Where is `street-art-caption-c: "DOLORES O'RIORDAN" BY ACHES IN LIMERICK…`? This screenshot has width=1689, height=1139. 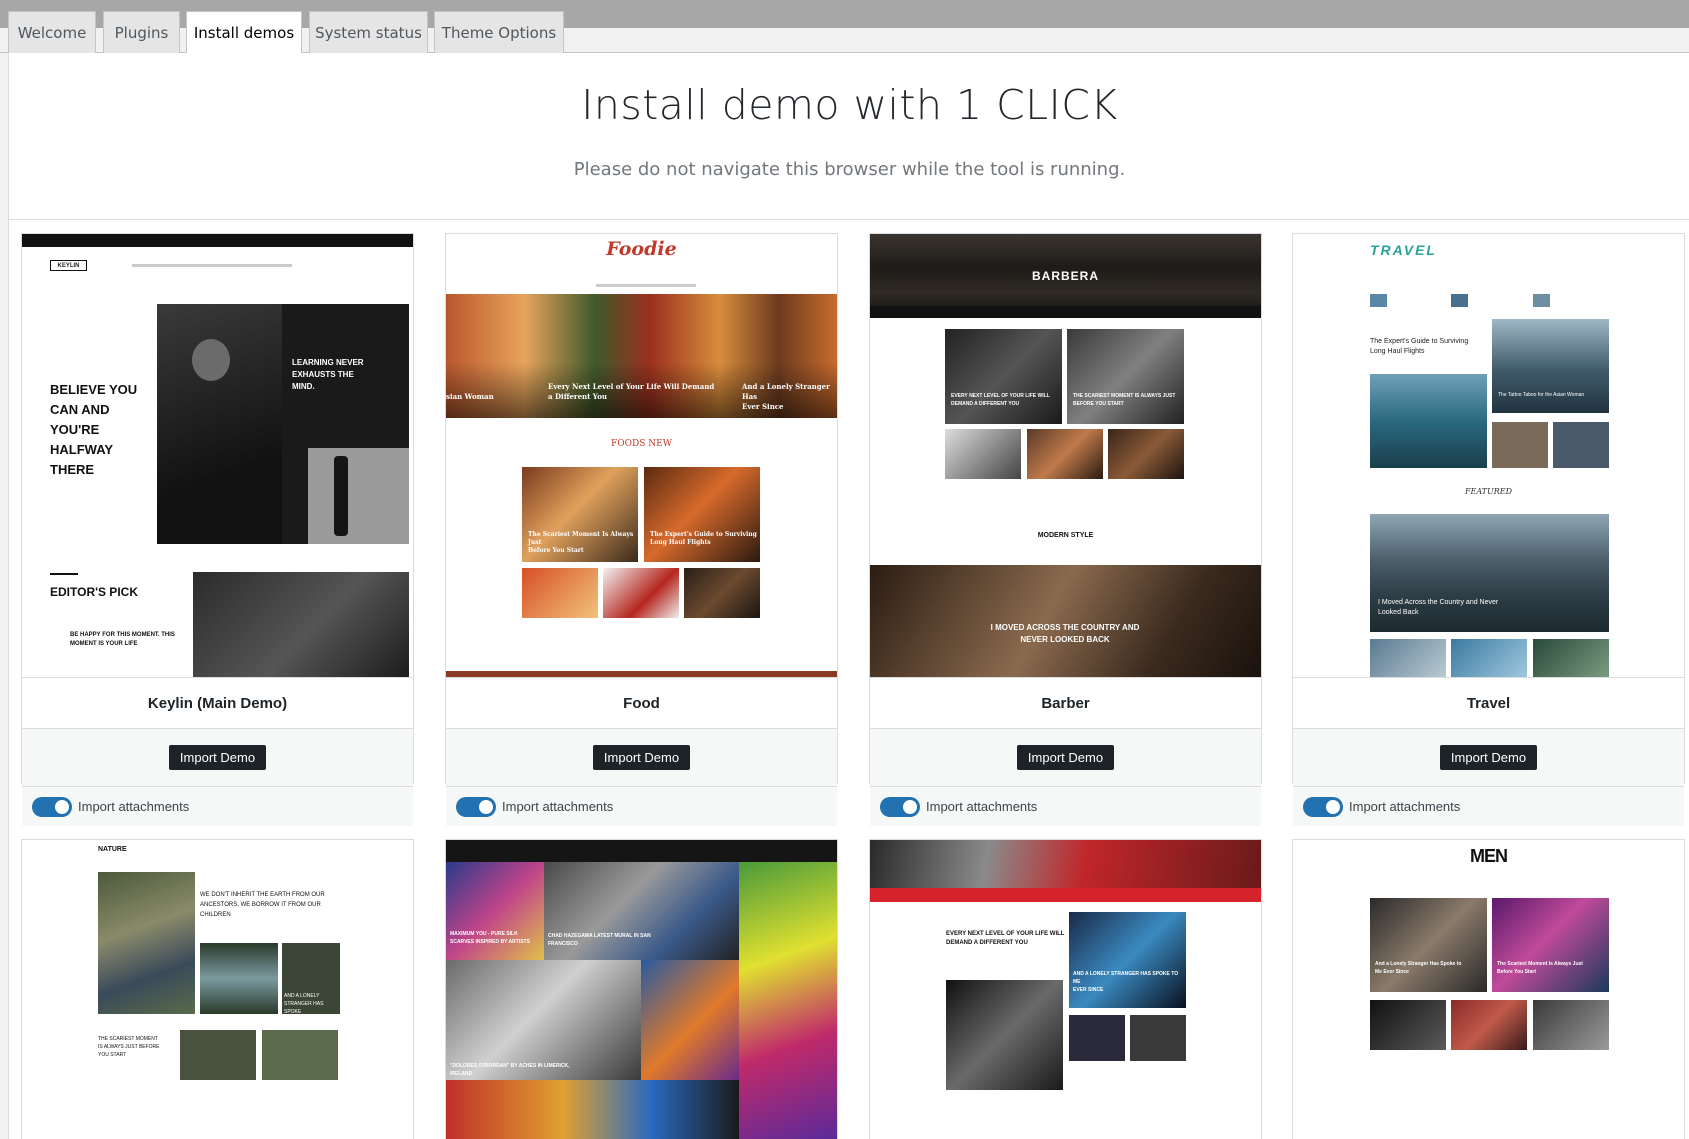 street-art-caption-c: "DOLORES O'RIORDAN" BY ACHES IN LIMERICK… is located at coordinates (510, 1070).